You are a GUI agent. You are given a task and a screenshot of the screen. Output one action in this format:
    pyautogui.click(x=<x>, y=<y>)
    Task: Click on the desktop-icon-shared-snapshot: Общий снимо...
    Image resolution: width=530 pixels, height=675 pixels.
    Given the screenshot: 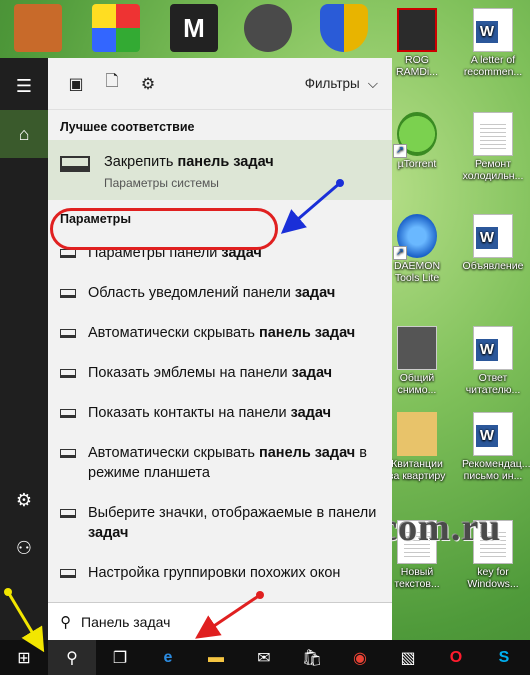 What is the action you would take?
    pyautogui.click(x=417, y=361)
    